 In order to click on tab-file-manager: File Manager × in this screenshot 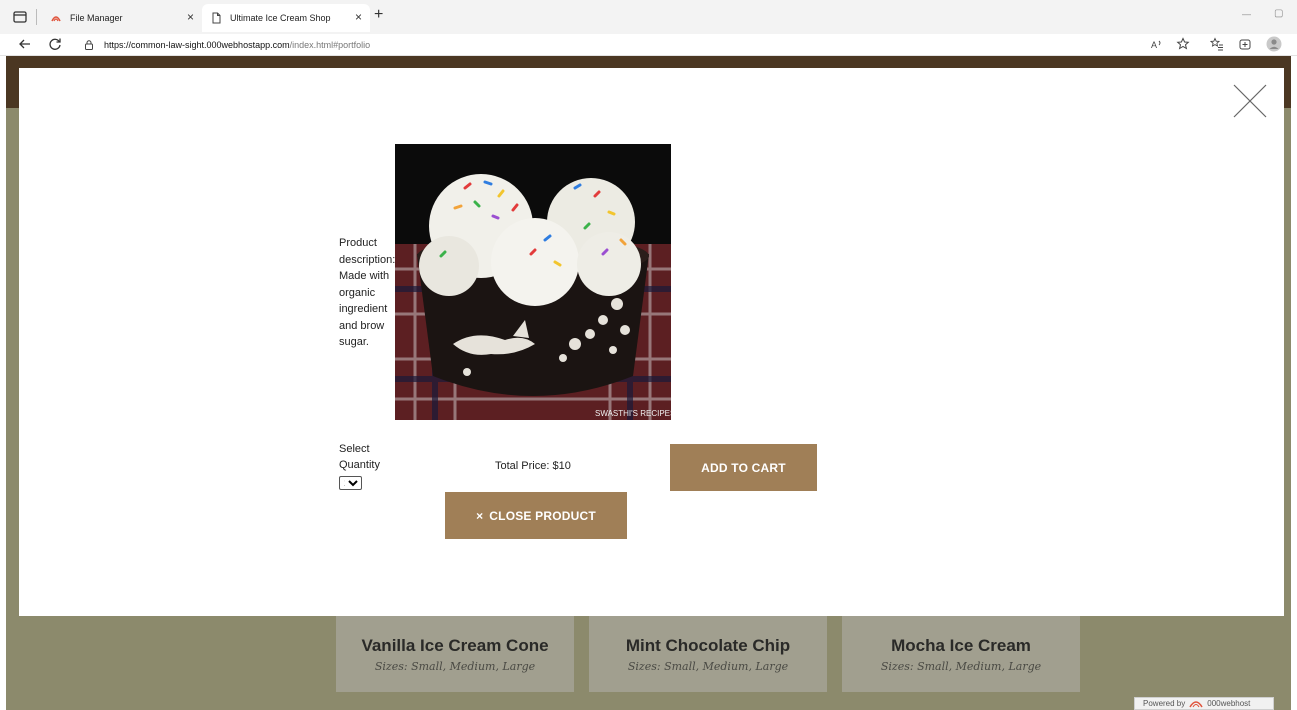, I will do `click(122, 18)`.